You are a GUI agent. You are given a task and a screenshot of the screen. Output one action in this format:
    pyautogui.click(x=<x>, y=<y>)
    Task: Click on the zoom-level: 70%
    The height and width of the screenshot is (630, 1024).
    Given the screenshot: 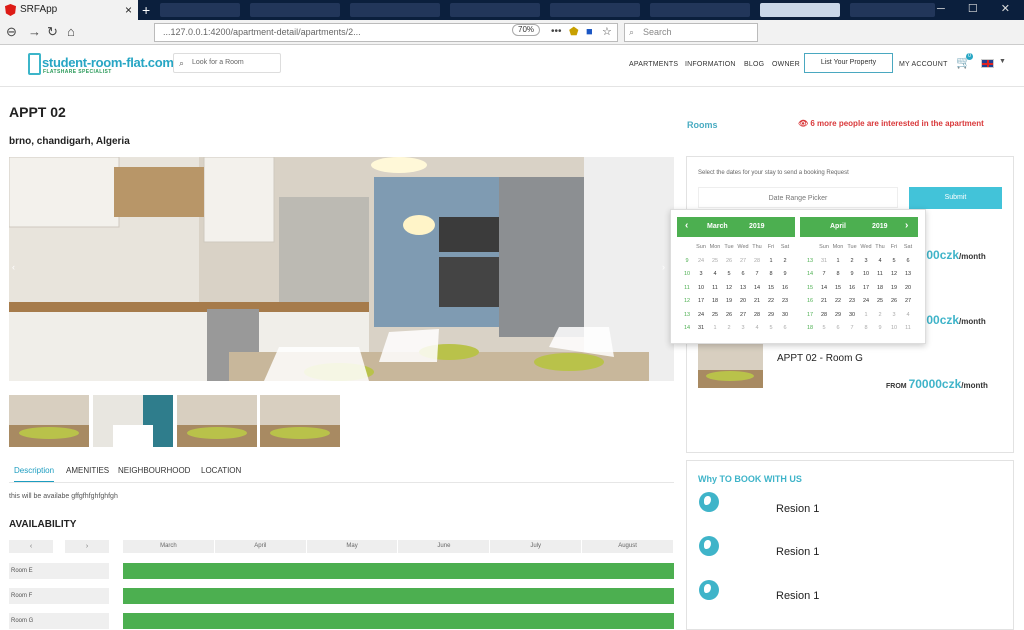 What is the action you would take?
    pyautogui.click(x=526, y=30)
    